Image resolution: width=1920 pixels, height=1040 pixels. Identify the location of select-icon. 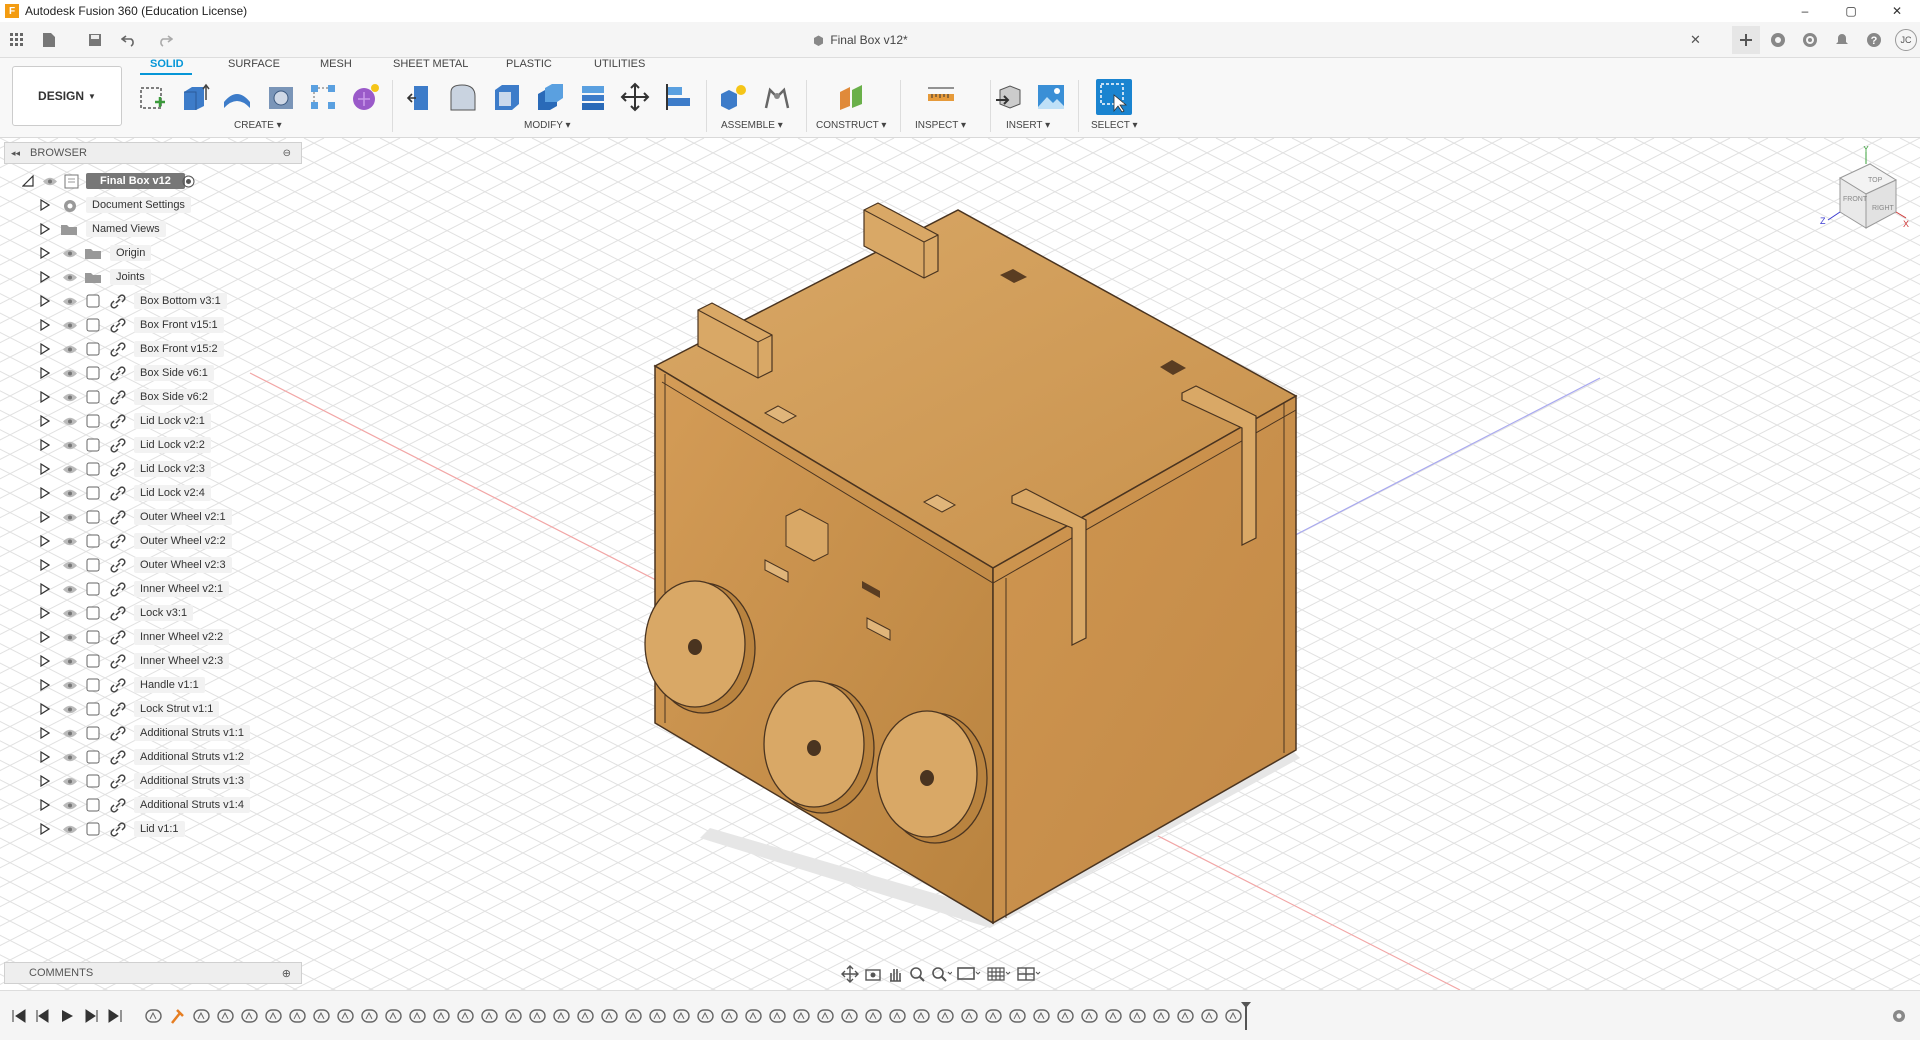
(1114, 97).